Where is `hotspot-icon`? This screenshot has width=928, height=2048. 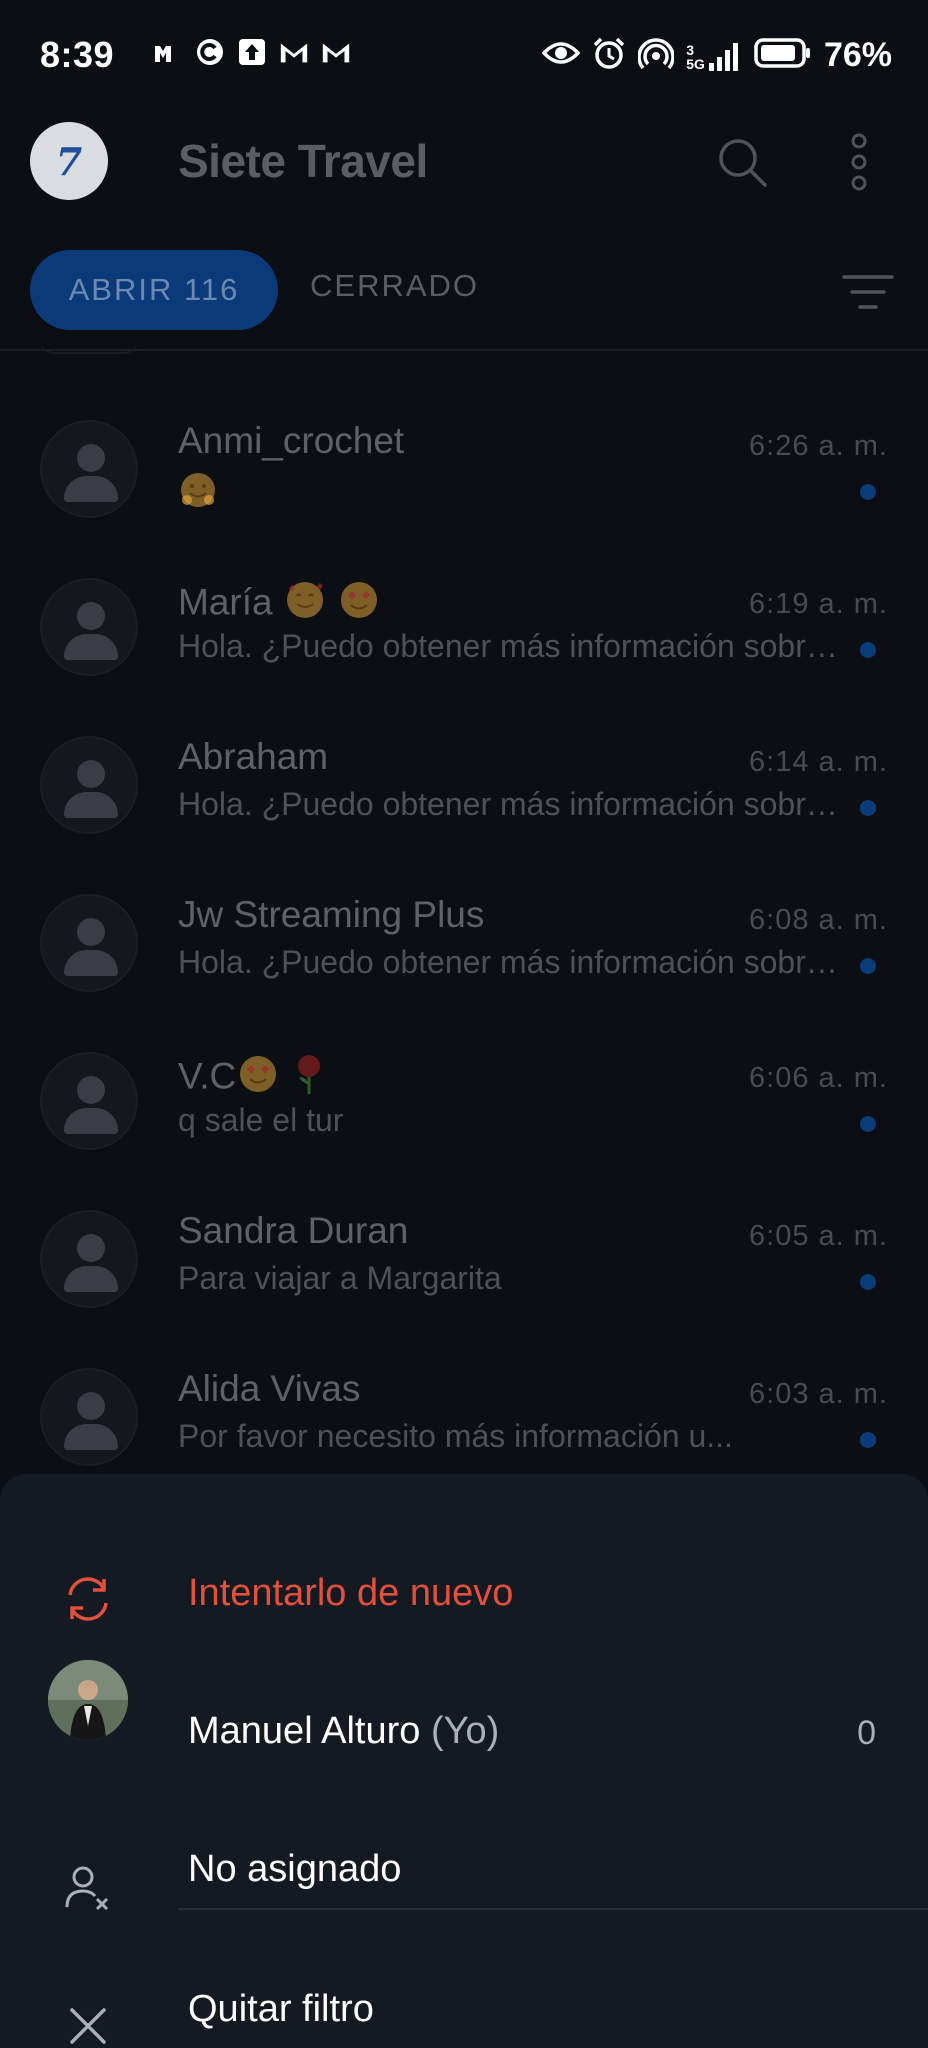
hotspot-icon is located at coordinates (656, 55).